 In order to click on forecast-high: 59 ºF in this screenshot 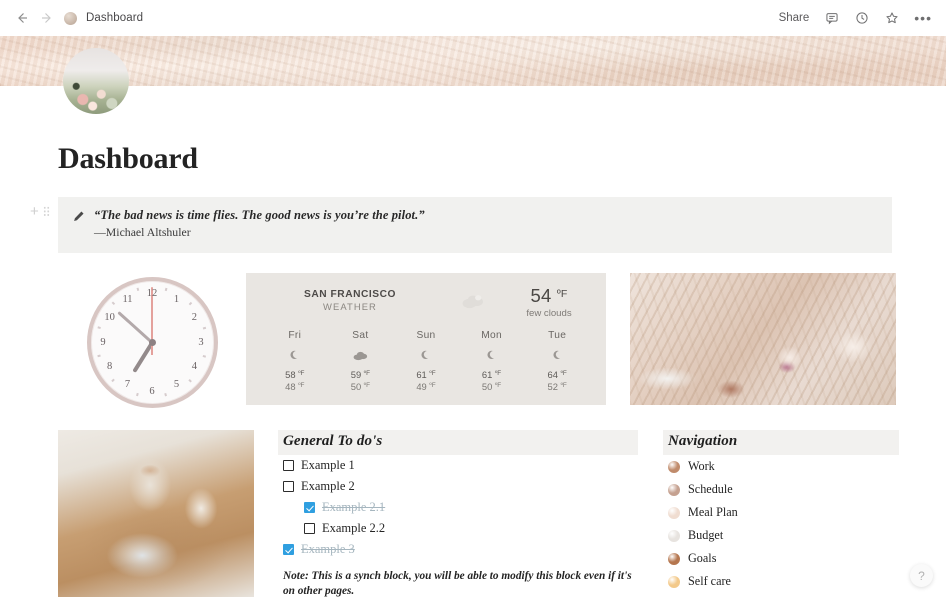, I will do `click(360, 374)`.